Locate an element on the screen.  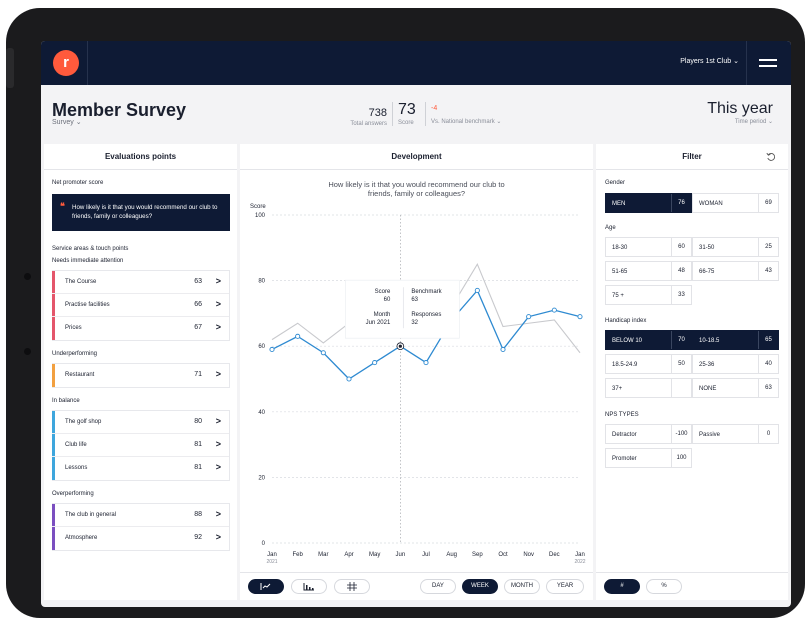
time-period-value: This year is located at coordinates (740, 109).